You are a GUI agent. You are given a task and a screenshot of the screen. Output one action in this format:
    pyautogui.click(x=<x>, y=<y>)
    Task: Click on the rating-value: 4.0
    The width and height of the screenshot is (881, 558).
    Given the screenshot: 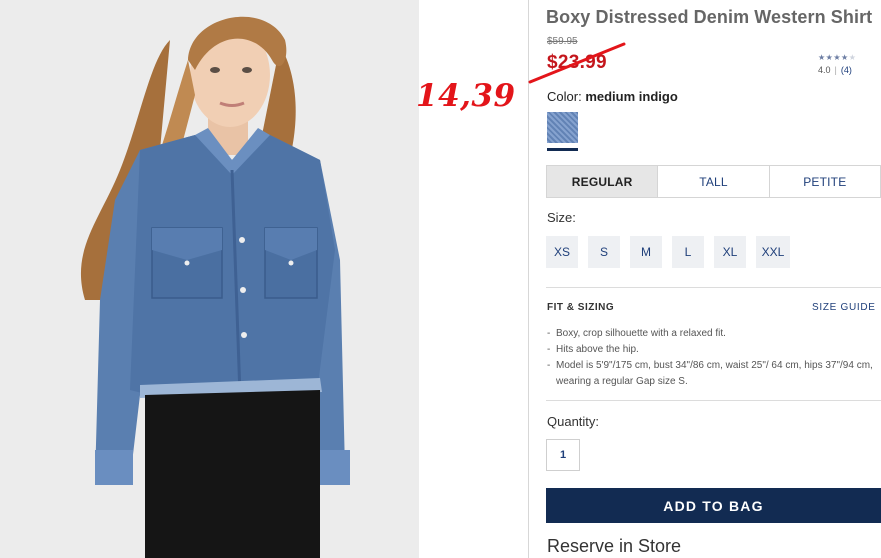 What is the action you would take?
    pyautogui.click(x=824, y=70)
    